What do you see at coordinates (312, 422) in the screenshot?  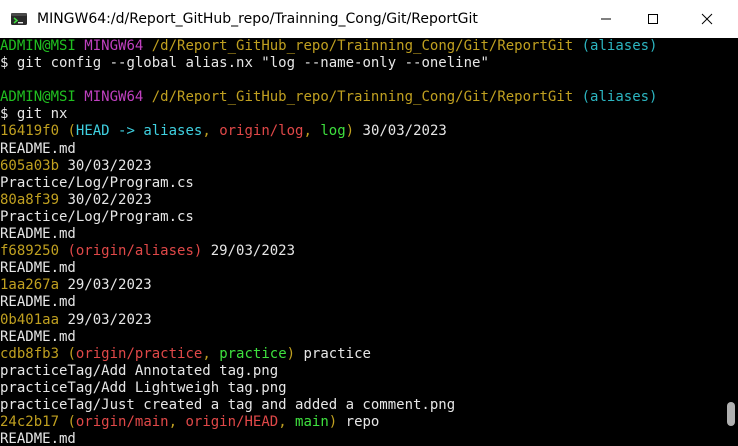 I see `commit-ref-local: main` at bounding box center [312, 422].